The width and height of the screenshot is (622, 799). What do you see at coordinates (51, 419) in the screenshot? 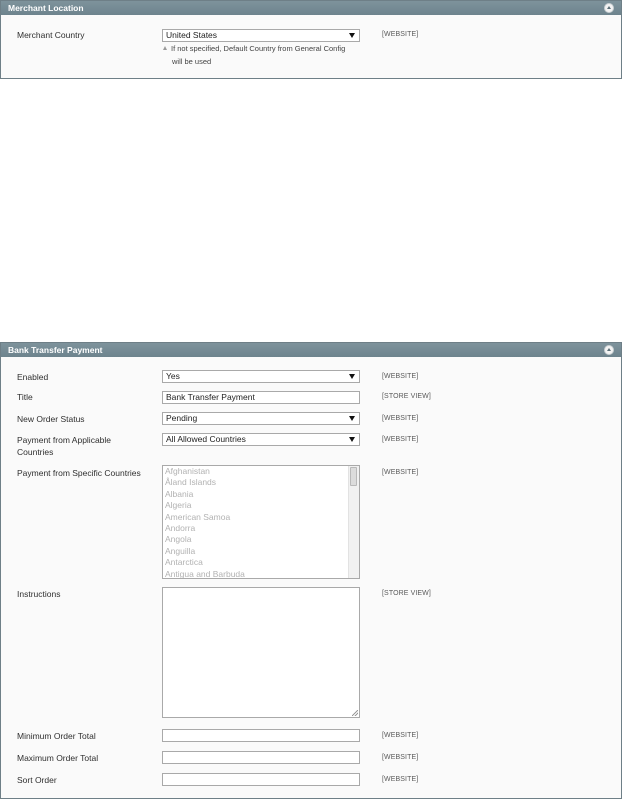
I see `new-order-status-label: New Order Status` at bounding box center [51, 419].